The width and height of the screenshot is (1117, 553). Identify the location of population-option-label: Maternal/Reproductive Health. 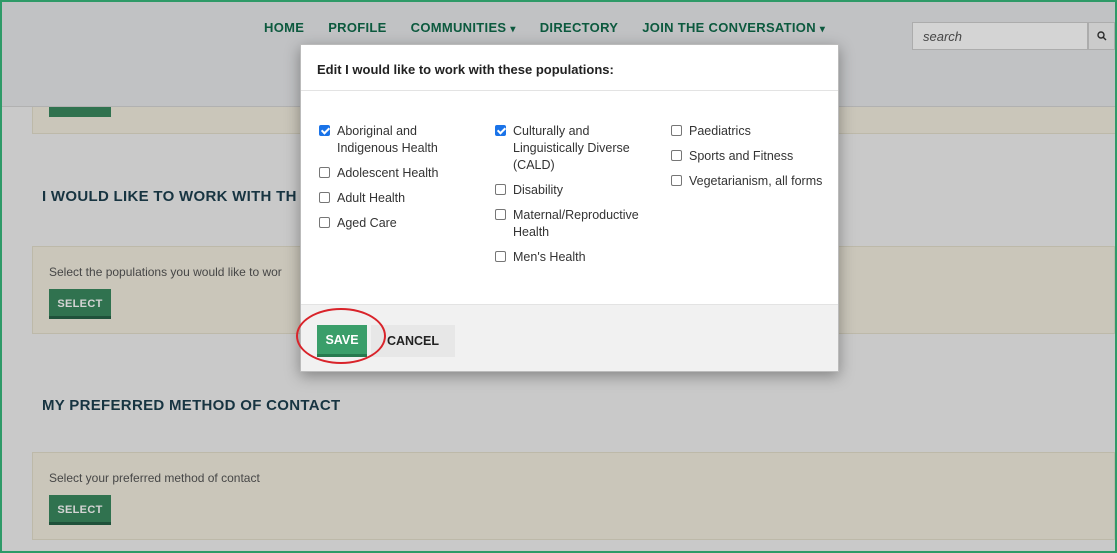
(576, 223).